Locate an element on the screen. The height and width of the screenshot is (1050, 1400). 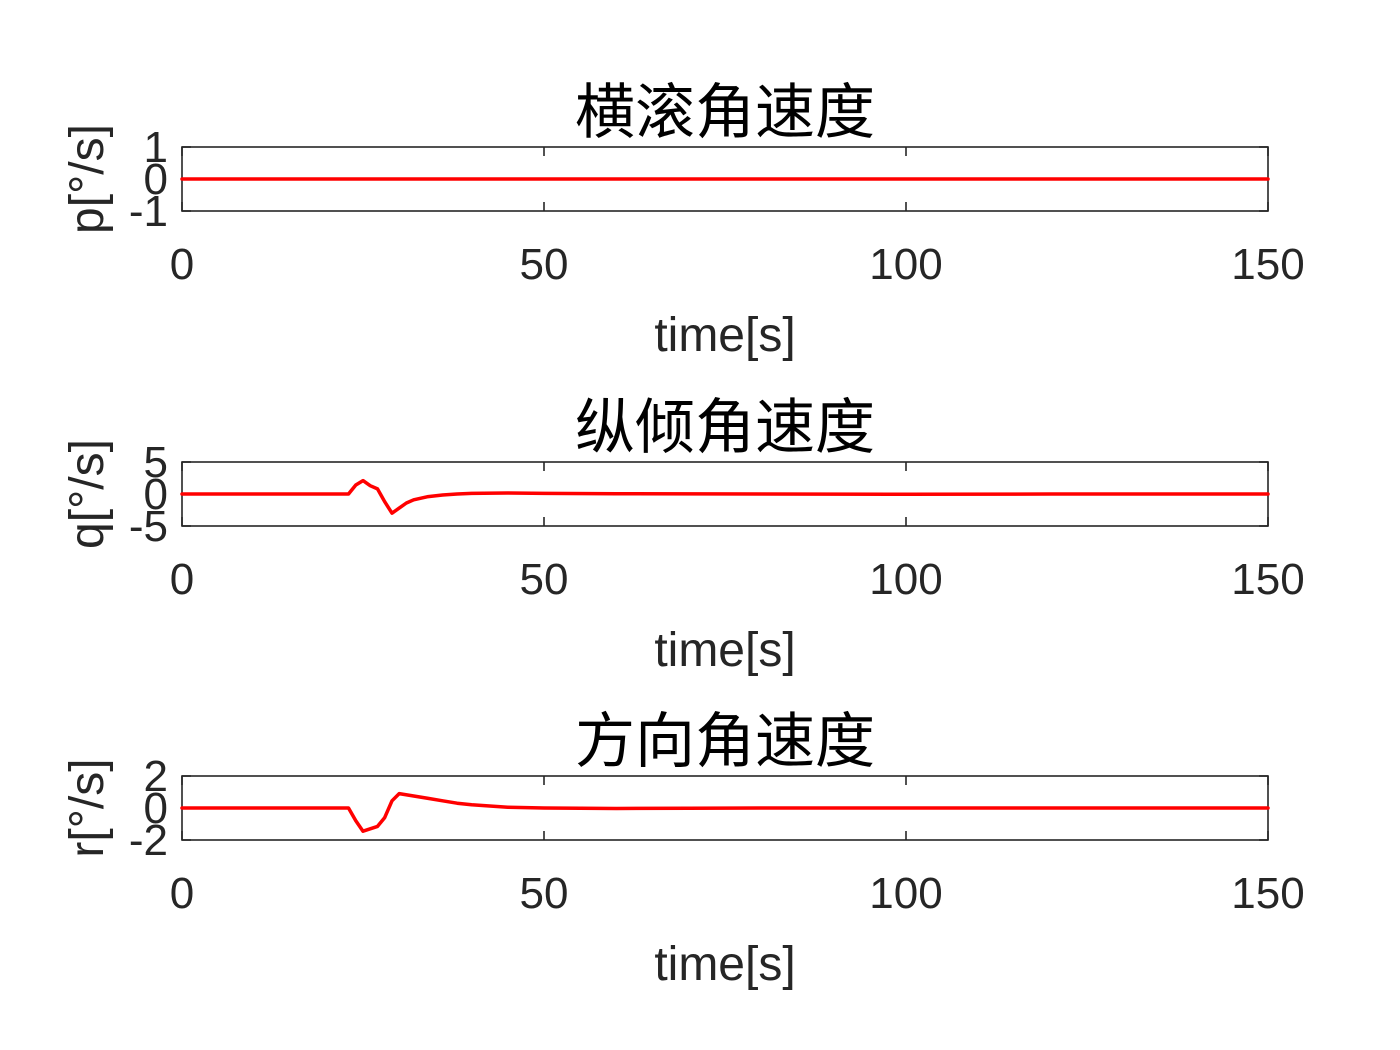
y-axis-label: p[°/s] is located at coordinates (87, 179).